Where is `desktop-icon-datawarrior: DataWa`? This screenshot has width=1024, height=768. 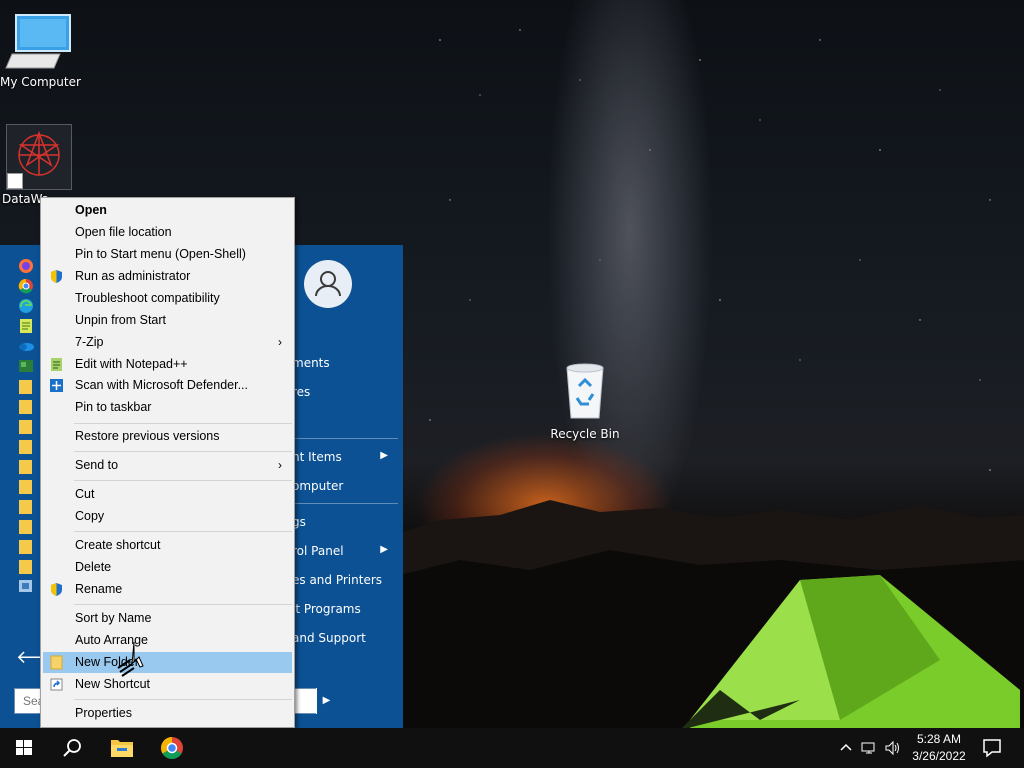 desktop-icon-datawarrior: DataWa is located at coordinates (39, 165).